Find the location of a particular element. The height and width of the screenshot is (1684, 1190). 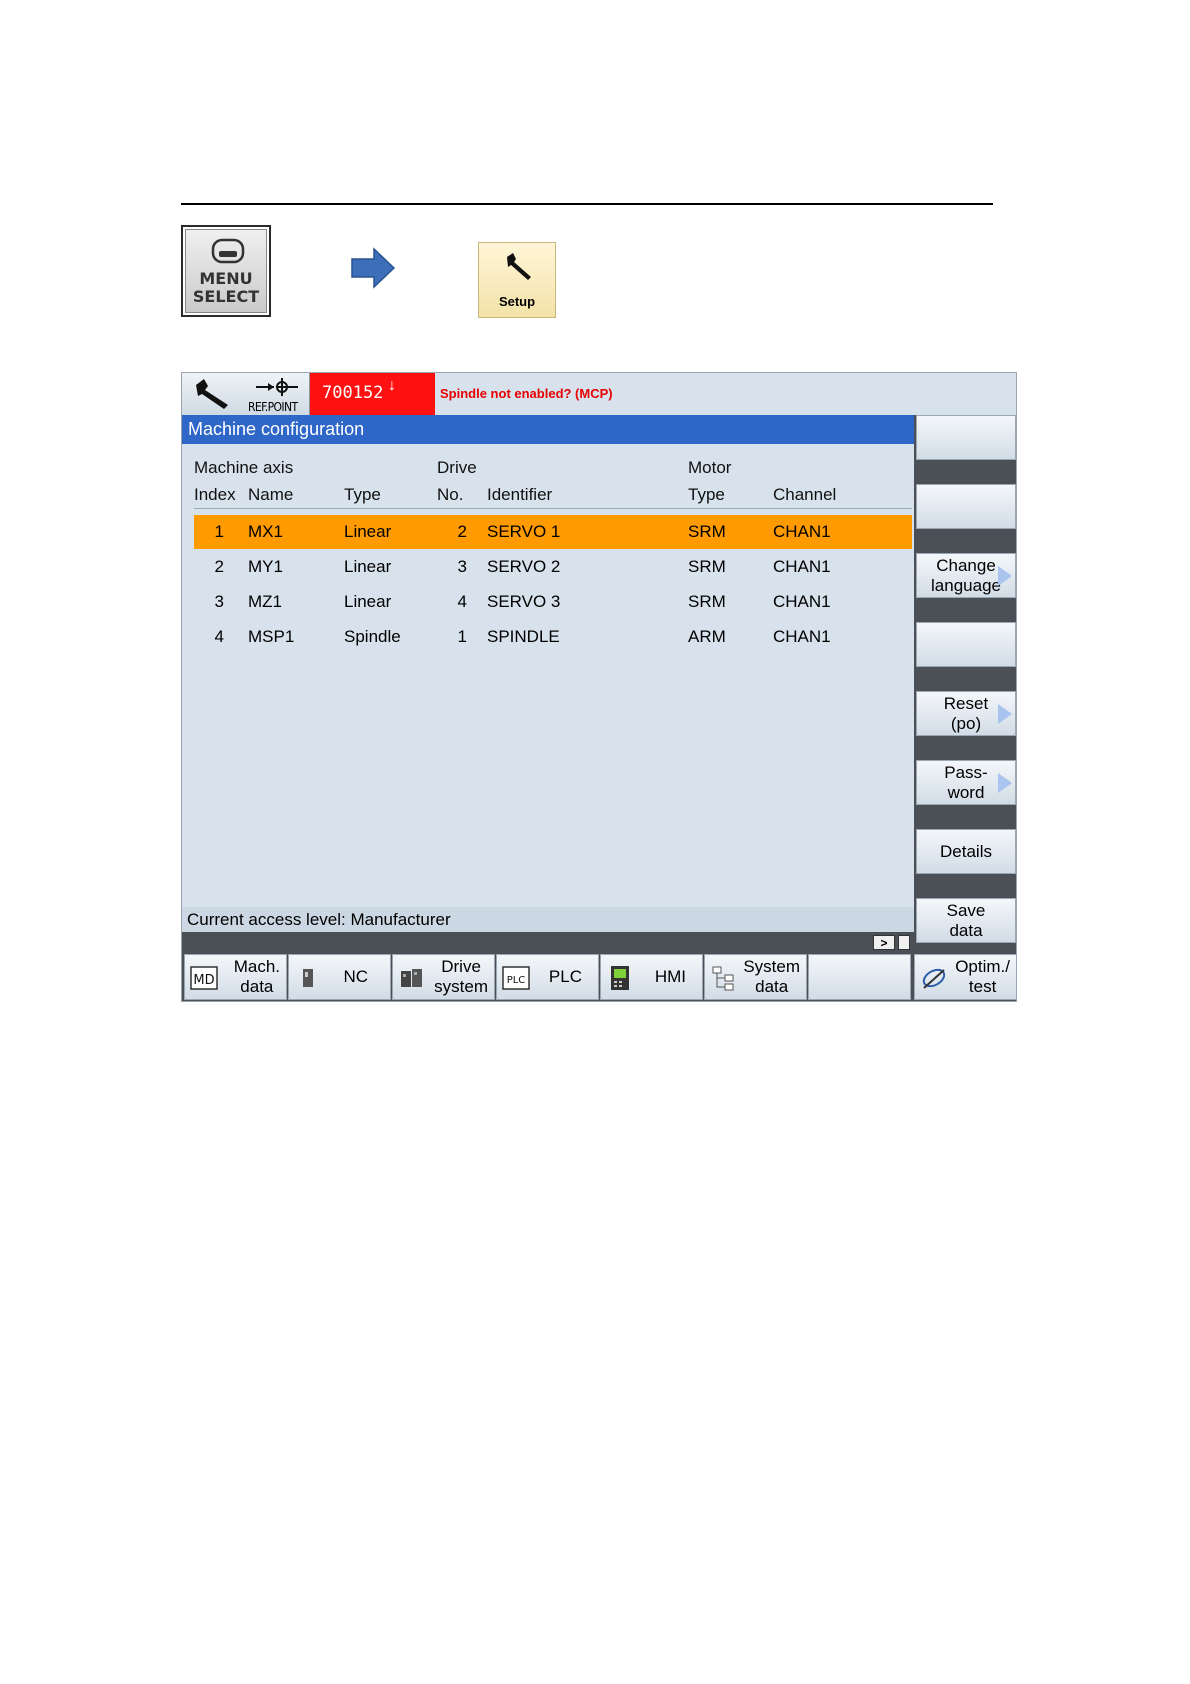

cell-name: MSP1 is located at coordinates (271, 636).